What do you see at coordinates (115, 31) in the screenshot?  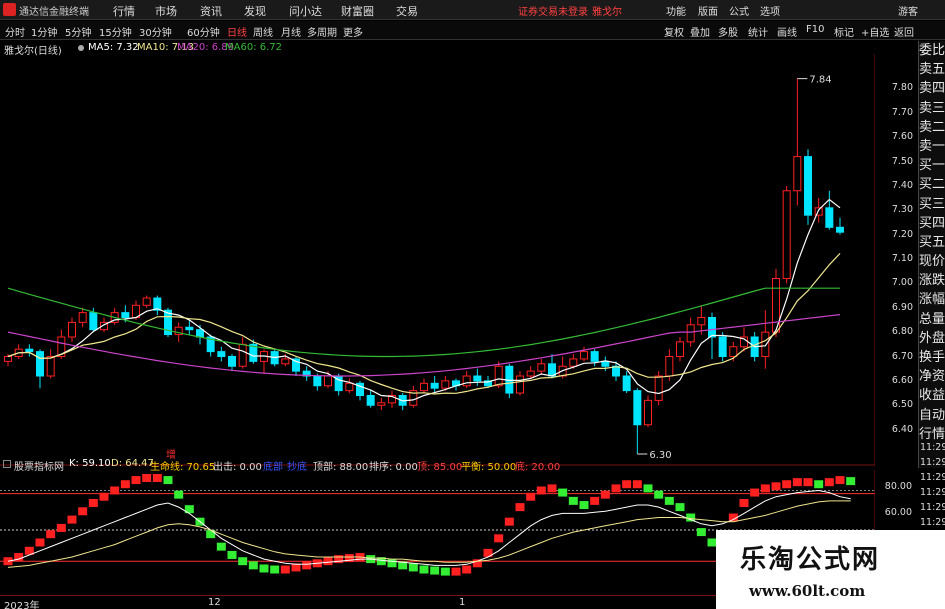 I see `period-15min: 15分钟` at bounding box center [115, 31].